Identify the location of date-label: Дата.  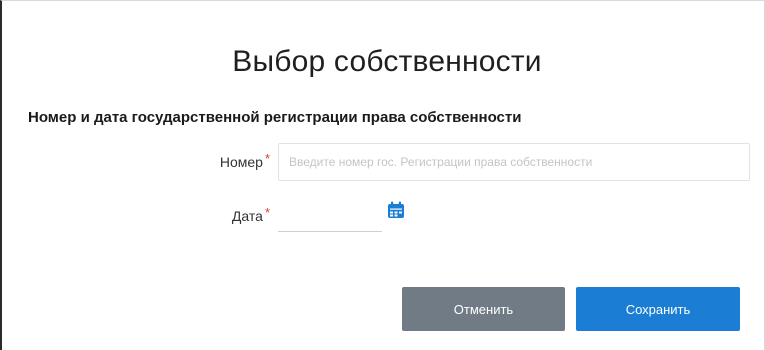
(247, 216).